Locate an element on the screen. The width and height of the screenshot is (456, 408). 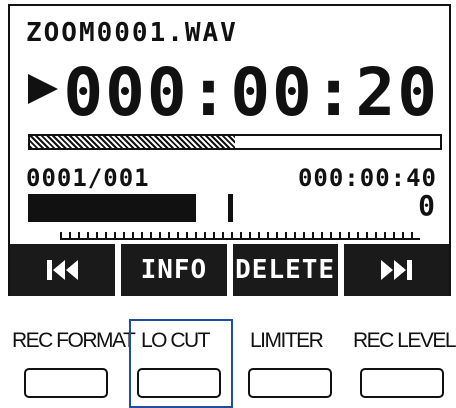
rec-level-label: REC LEVEL is located at coordinates (404, 340).